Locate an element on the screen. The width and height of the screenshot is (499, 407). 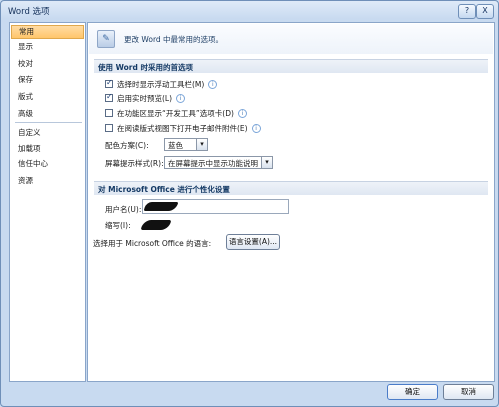
help-button: ? is located at coordinates (467, 11).